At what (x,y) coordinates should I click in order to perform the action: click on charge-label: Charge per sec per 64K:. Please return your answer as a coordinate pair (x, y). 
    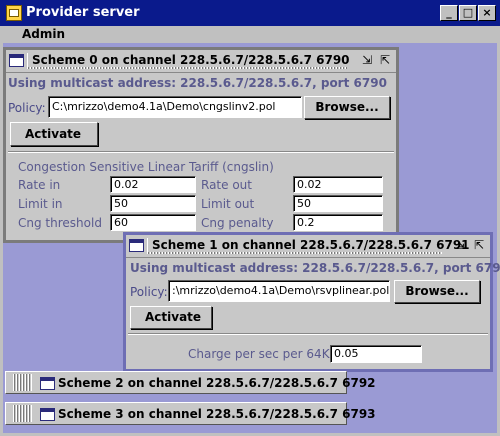
    Looking at the image, I should click on (261, 354).